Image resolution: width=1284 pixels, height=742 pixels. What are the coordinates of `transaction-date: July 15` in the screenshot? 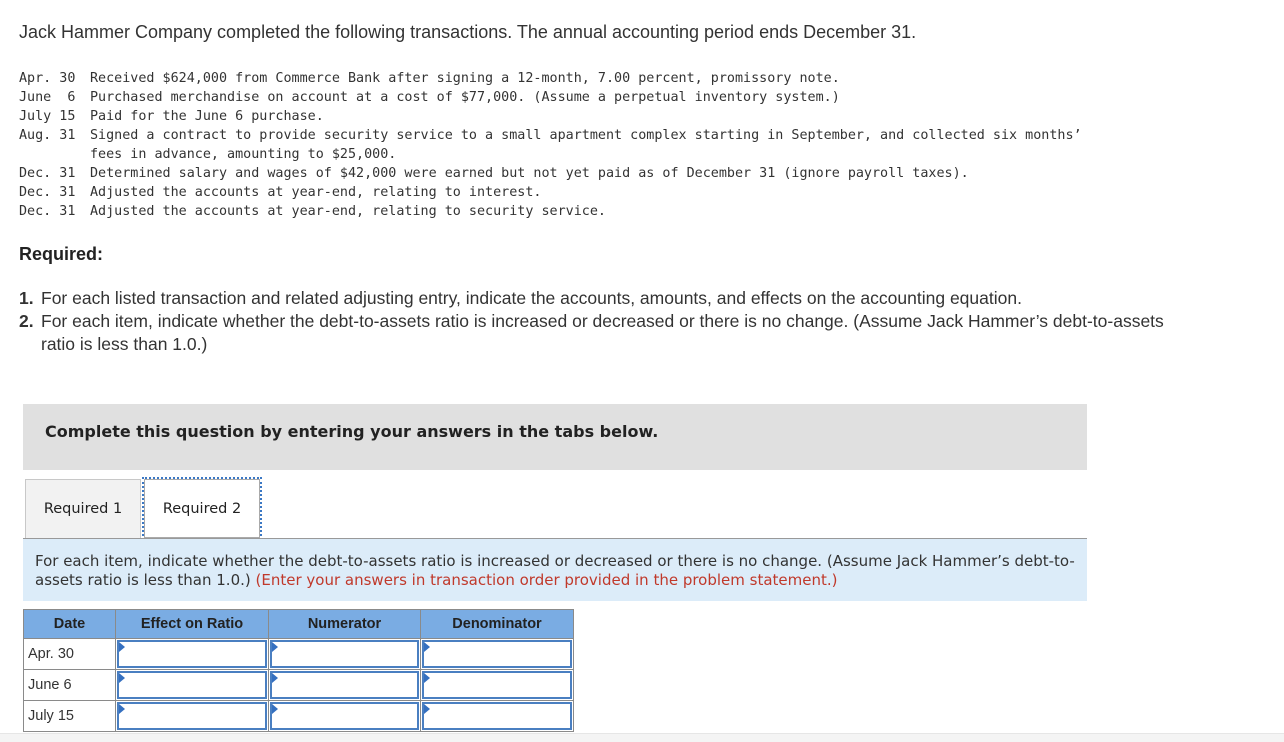 It's located at (47, 116).